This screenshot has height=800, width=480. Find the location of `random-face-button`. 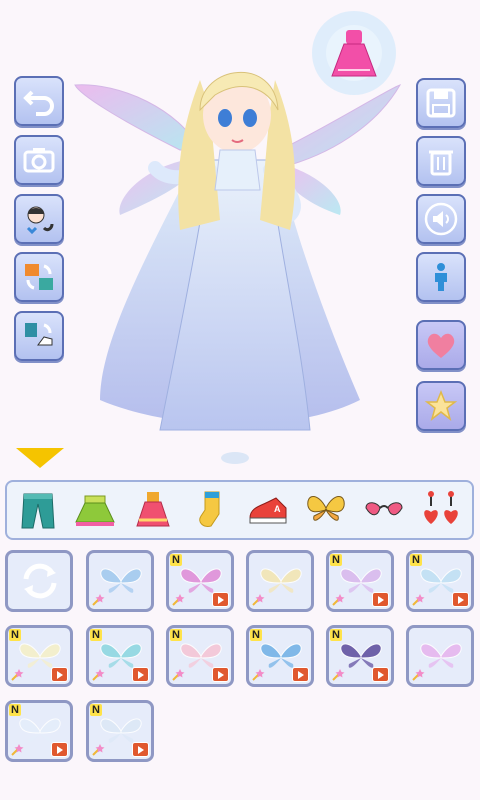

random-face-button is located at coordinates (39, 219).